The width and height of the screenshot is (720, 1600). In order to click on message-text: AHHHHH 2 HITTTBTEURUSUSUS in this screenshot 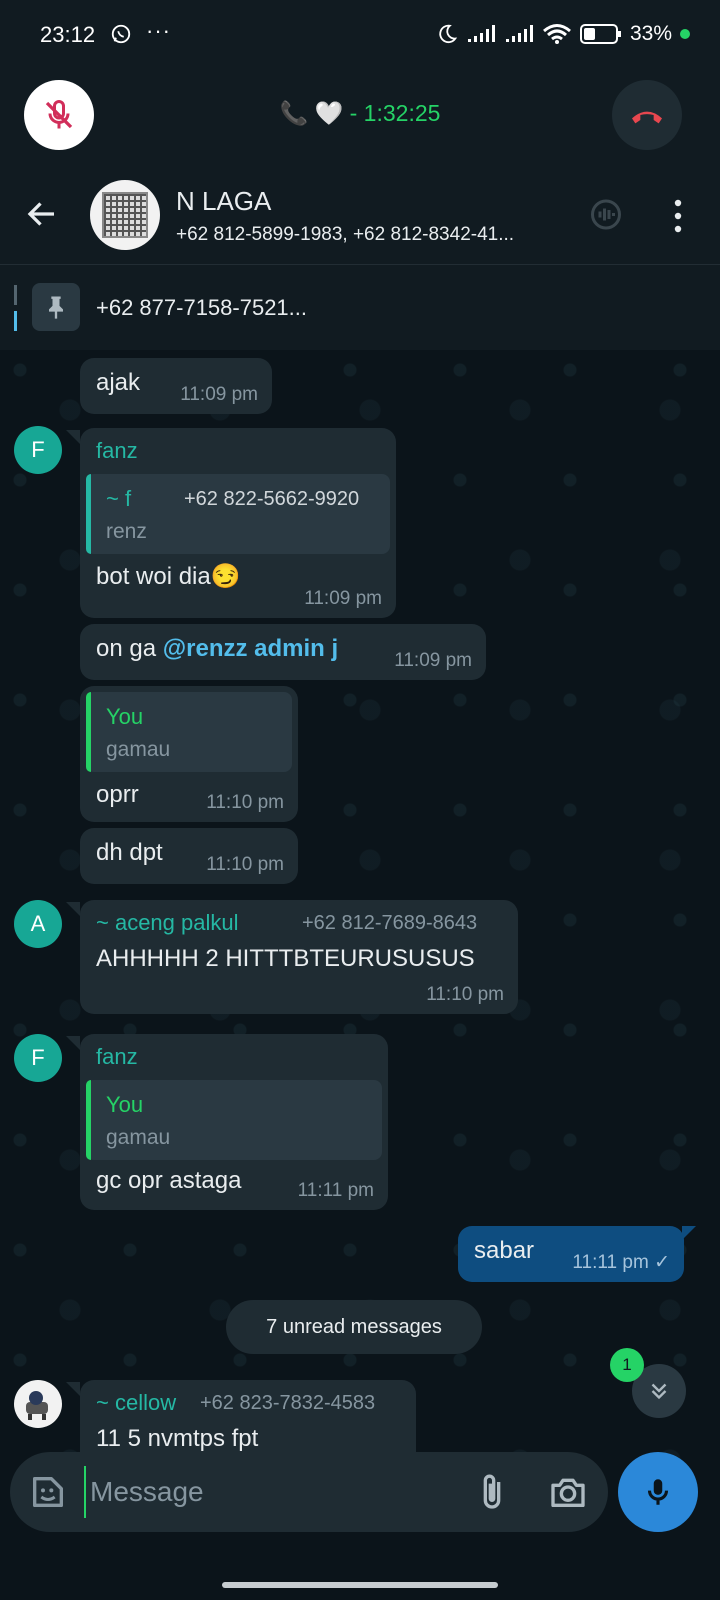, I will do `click(285, 958)`.